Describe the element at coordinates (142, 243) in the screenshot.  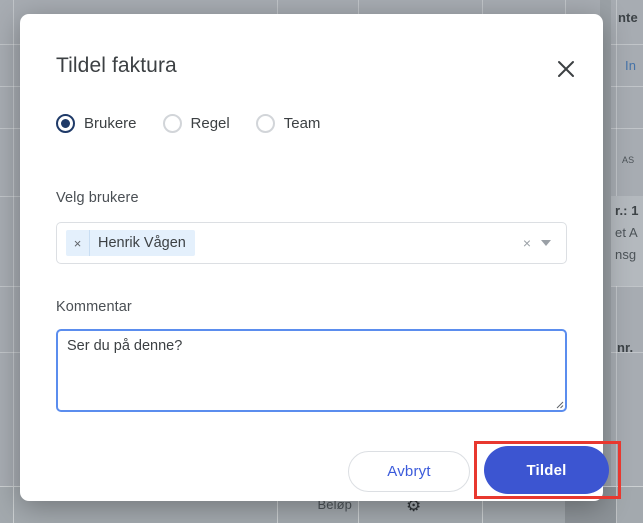
I see `chip-label: Henrik Vågen` at that location.